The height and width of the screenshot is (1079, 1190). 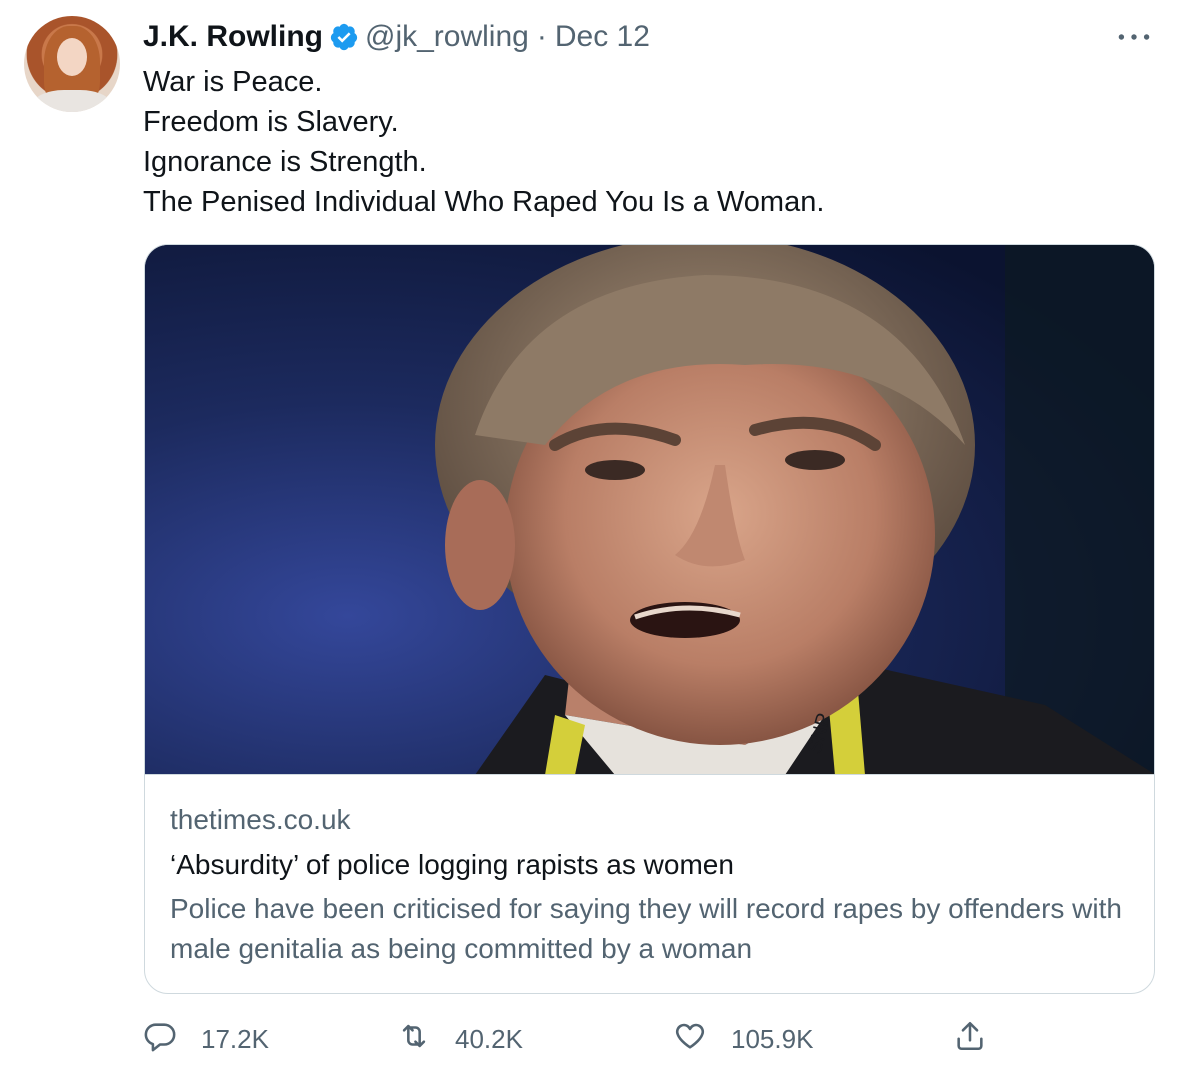 What do you see at coordinates (72, 101) in the screenshot?
I see `avatar-shirt` at bounding box center [72, 101].